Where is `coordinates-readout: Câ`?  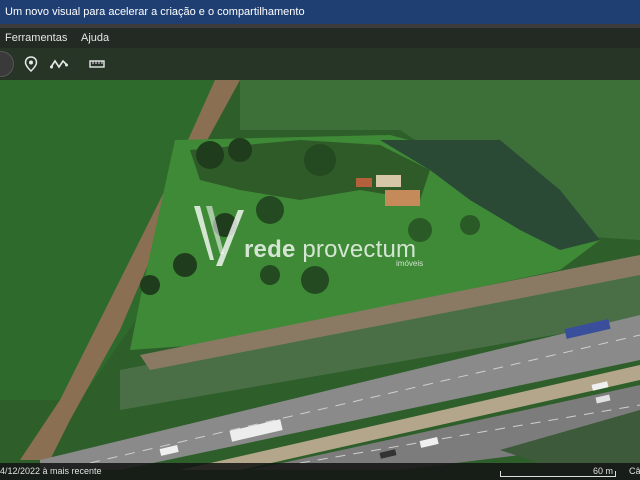
coordinates-readout: Câ is located at coordinates (634, 471).